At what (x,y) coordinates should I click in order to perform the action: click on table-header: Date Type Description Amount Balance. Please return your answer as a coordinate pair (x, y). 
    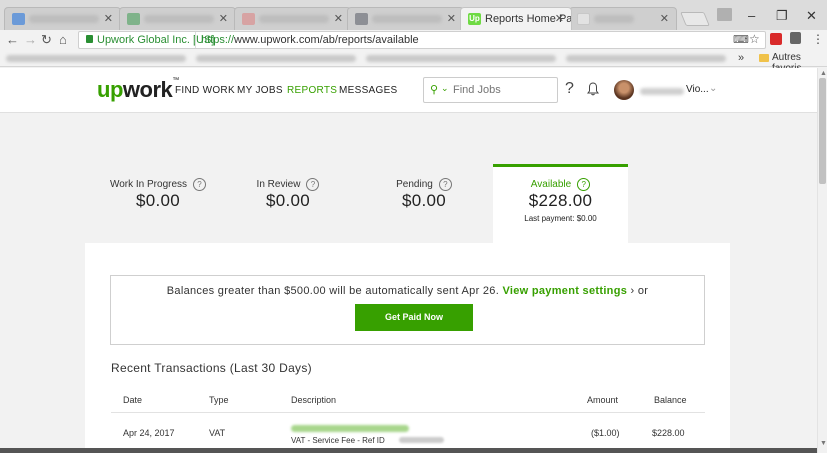
    Looking at the image, I should click on (408, 399).